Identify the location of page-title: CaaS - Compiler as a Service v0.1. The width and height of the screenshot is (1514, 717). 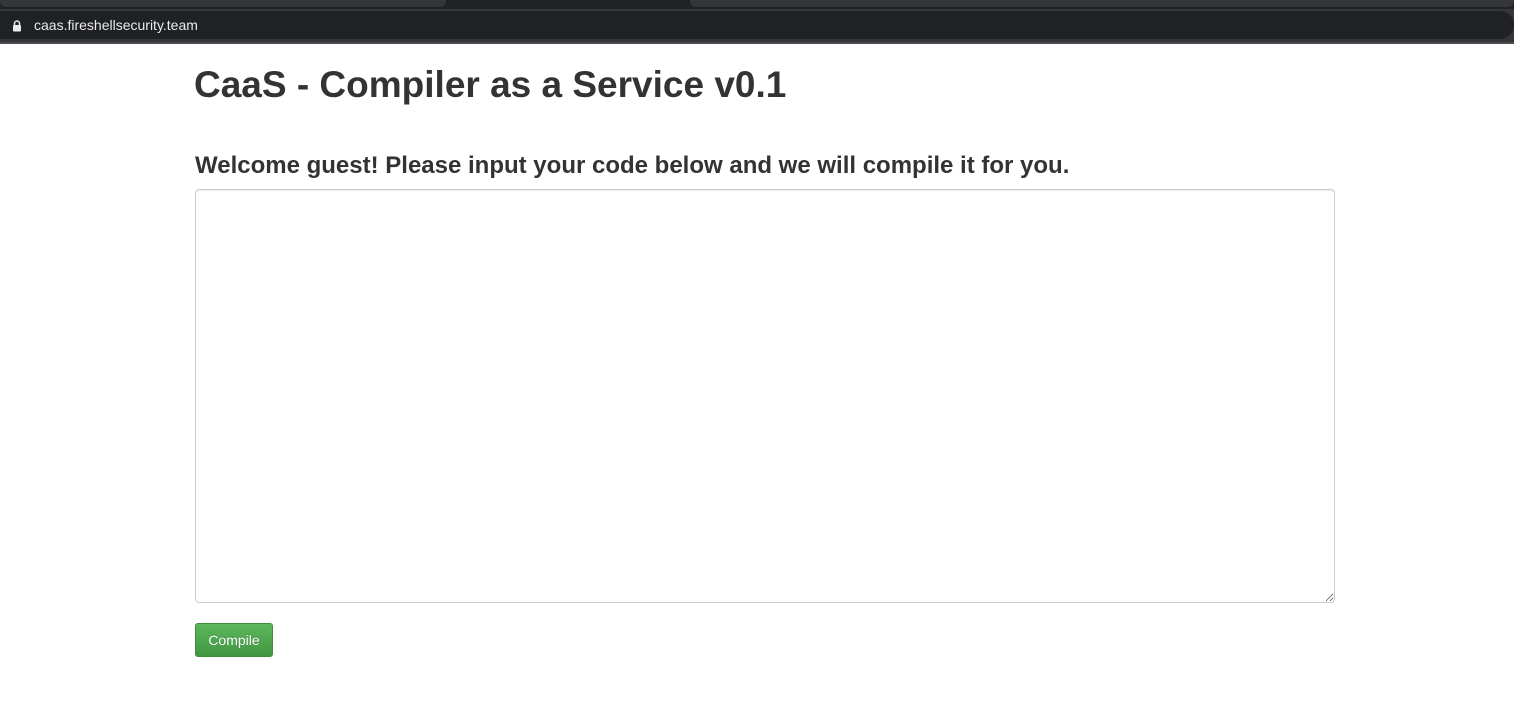
(490, 84).